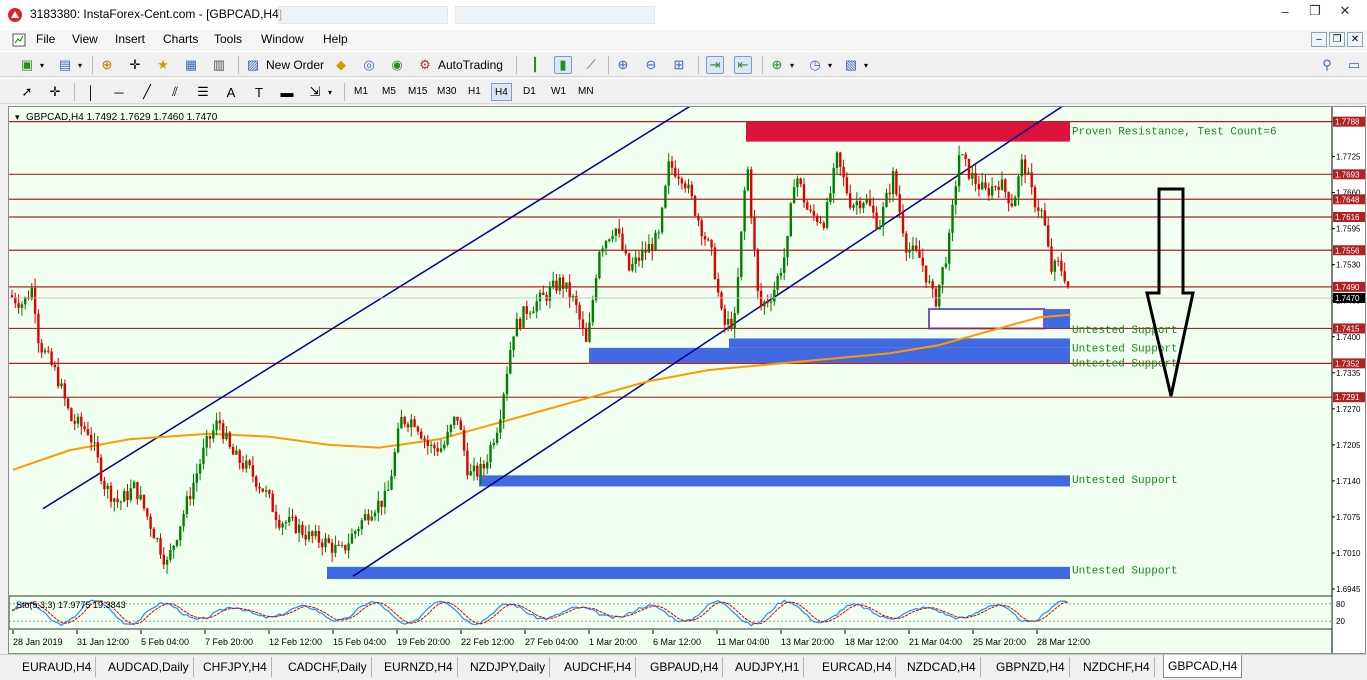 Image resolution: width=1367 pixels, height=680 pixels. What do you see at coordinates (361, 92) in the screenshot?
I see `timeframe-m1: M1` at bounding box center [361, 92].